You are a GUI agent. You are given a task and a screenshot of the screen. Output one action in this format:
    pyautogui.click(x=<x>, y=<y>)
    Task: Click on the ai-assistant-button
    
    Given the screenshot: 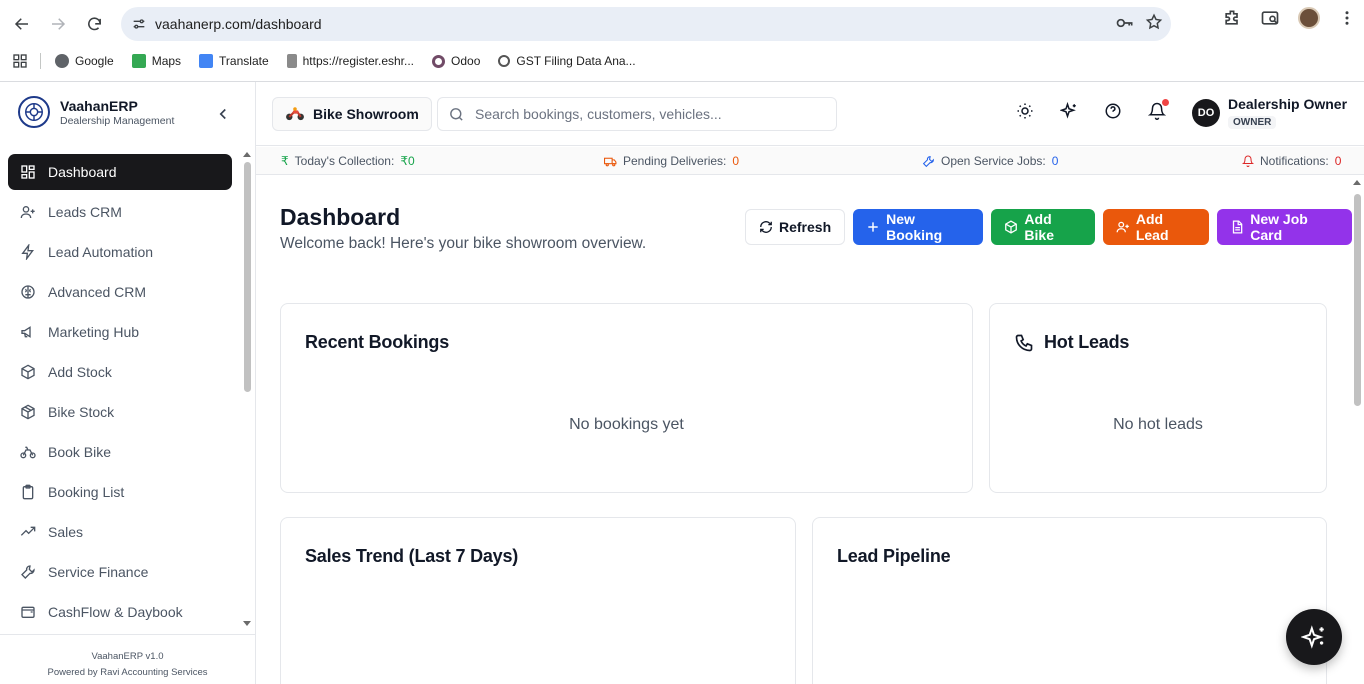 What is the action you would take?
    pyautogui.click(x=1314, y=637)
    